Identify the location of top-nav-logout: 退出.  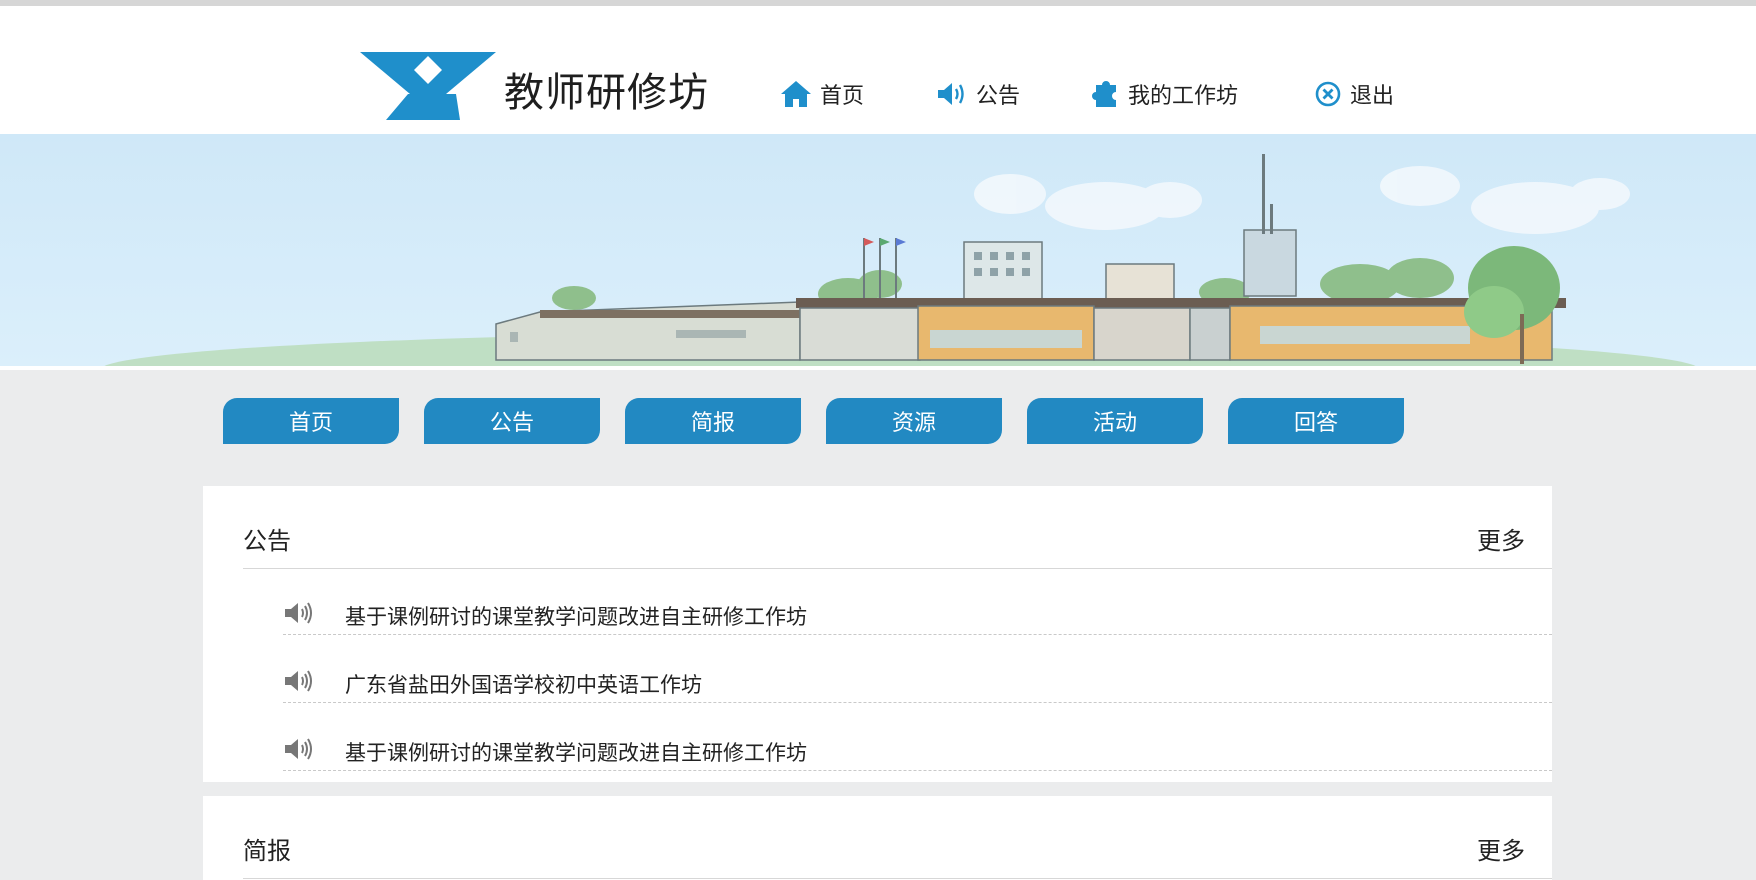
(1354, 94).